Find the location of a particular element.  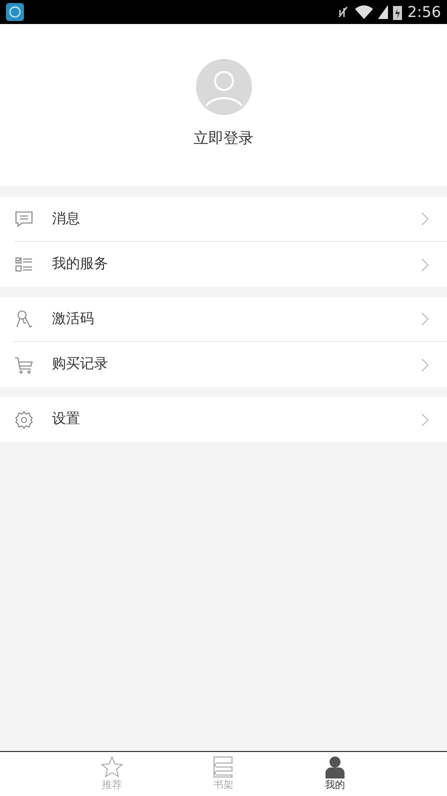

star-icon is located at coordinates (112, 767).